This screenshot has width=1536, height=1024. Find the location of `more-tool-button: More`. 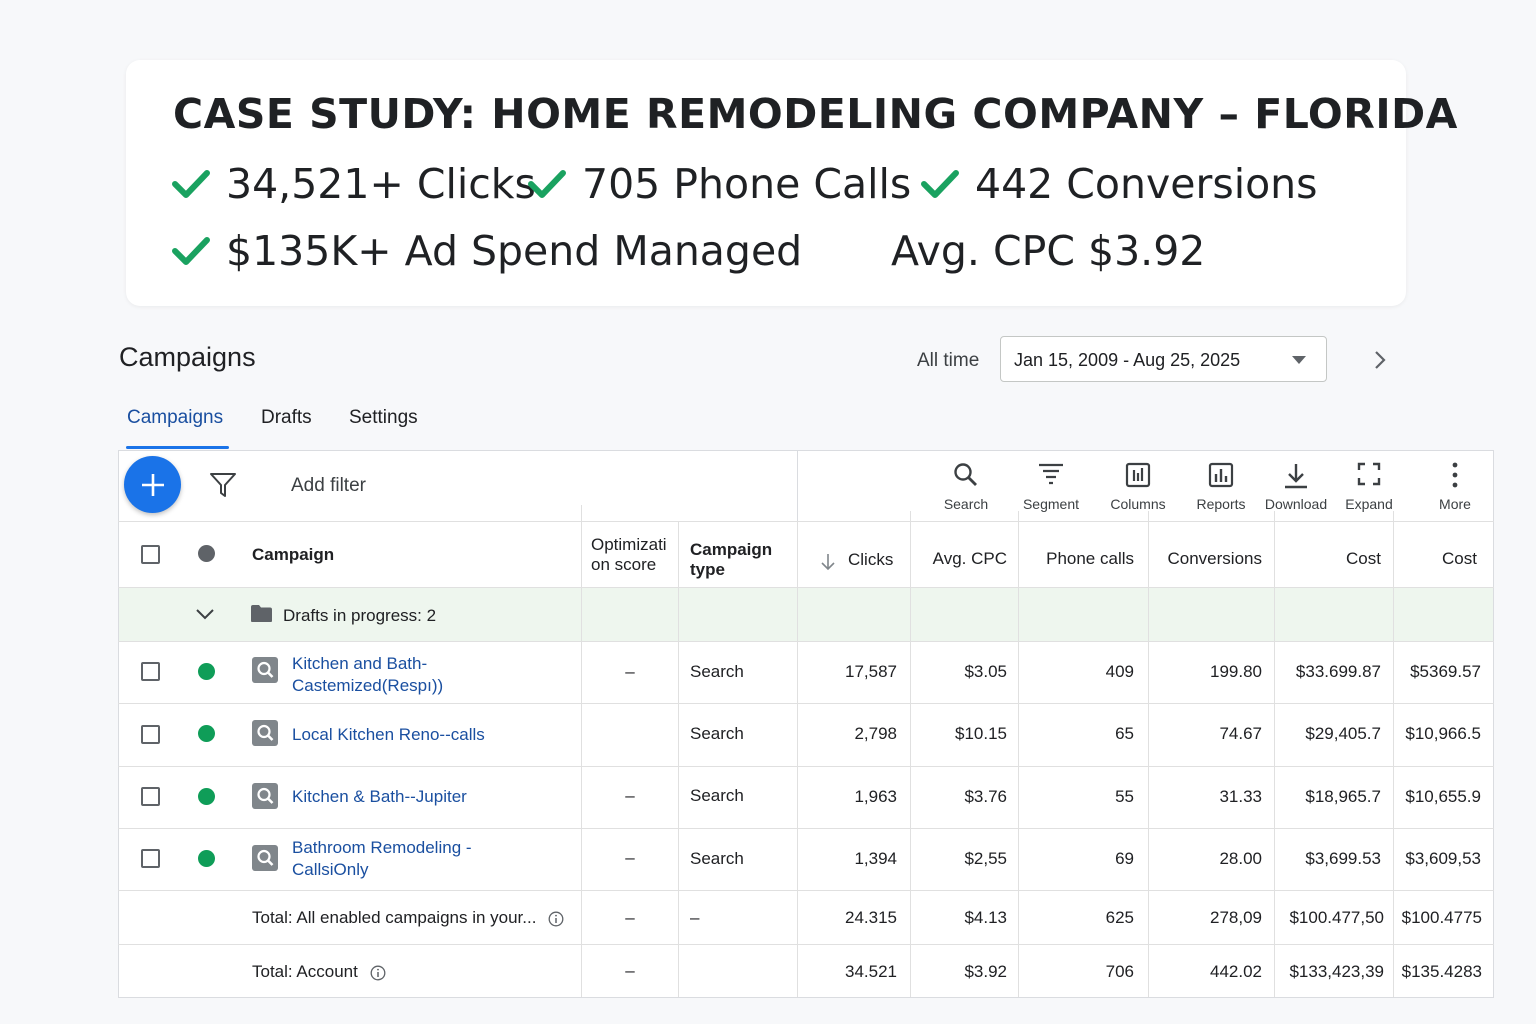

more-tool-button: More is located at coordinates (1455, 487).